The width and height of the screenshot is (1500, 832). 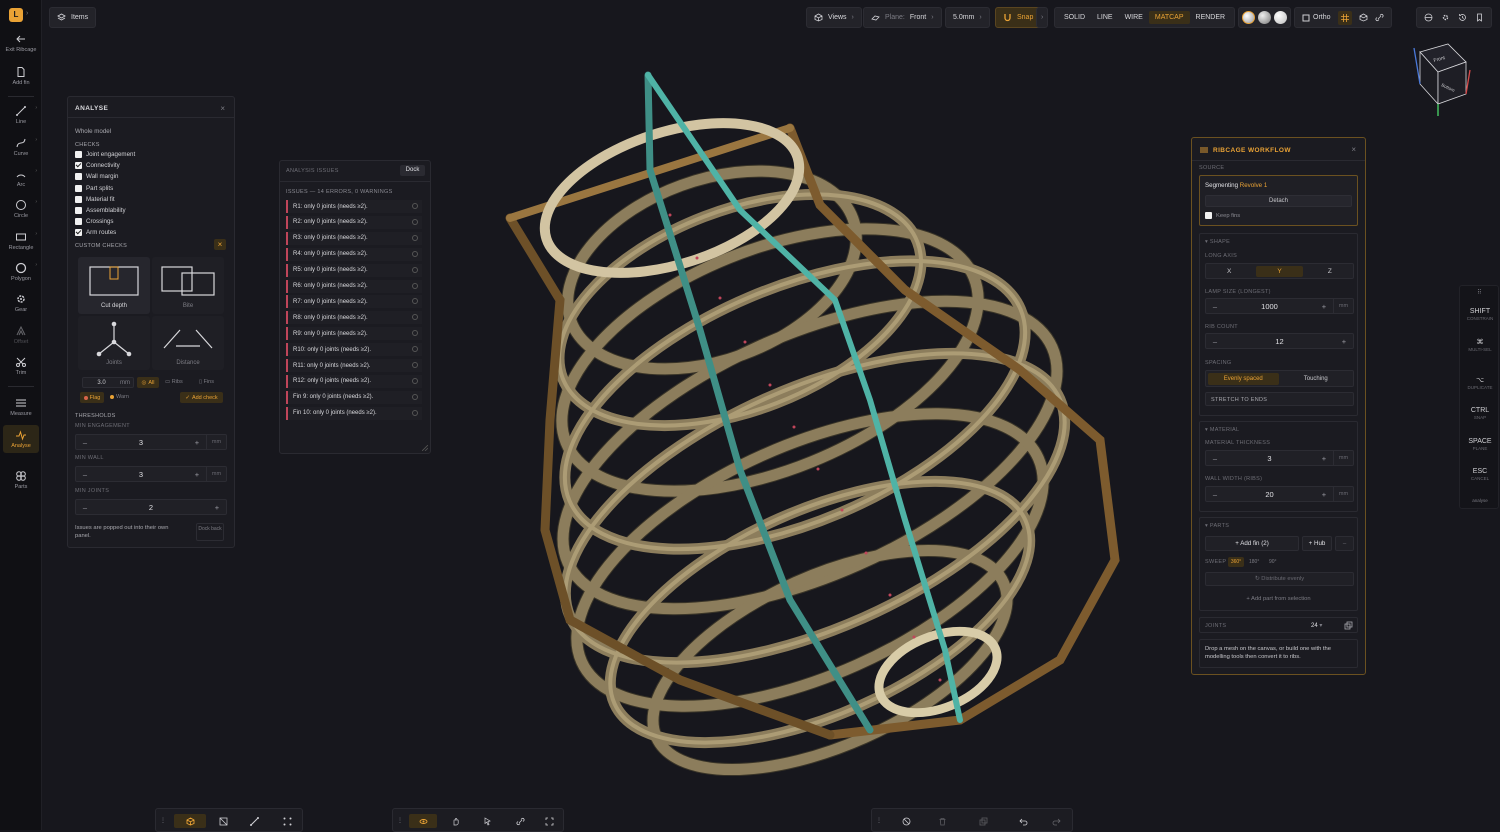 I want to click on tool-rectangle: Rectangle ›, so click(x=21, y=241).